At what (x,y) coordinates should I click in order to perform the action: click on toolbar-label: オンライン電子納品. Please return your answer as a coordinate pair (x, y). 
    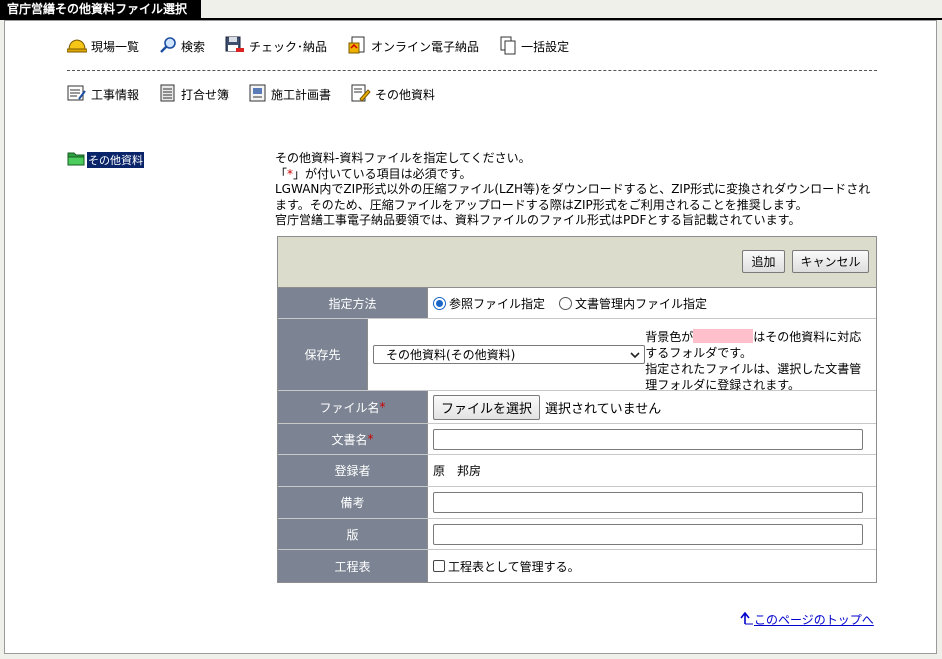
    Looking at the image, I should click on (425, 46).